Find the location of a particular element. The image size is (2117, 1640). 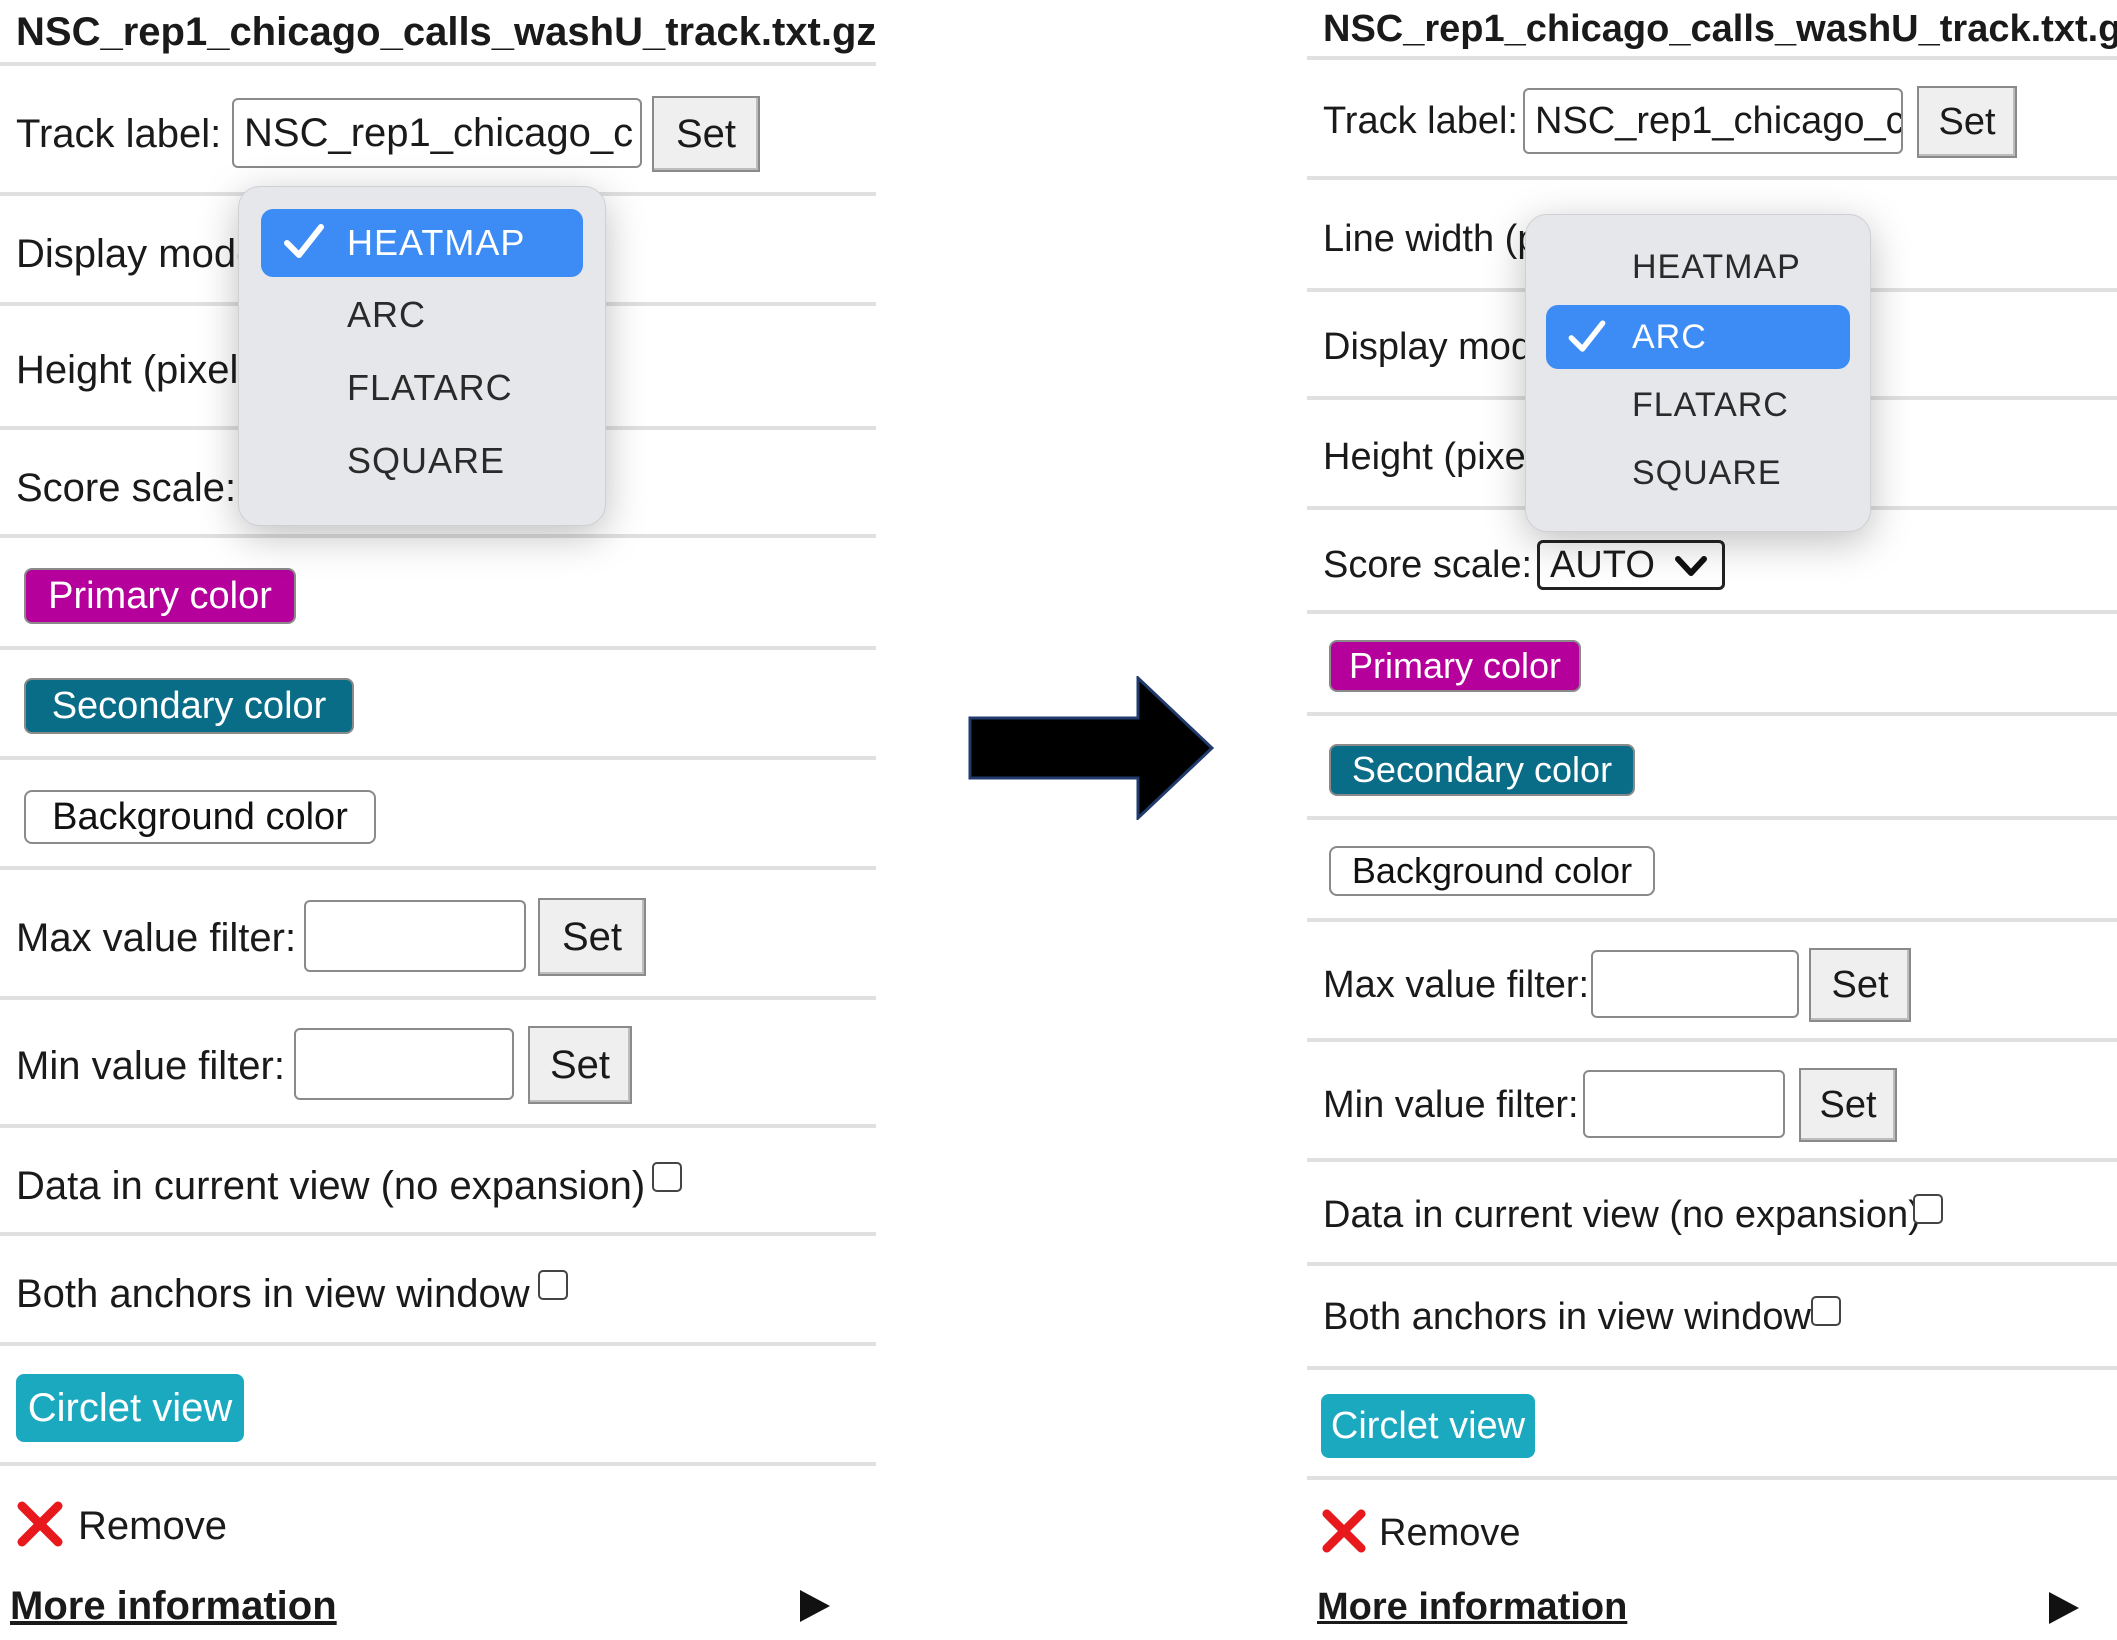

right-arrow-icon is located at coordinates (1091, 748).